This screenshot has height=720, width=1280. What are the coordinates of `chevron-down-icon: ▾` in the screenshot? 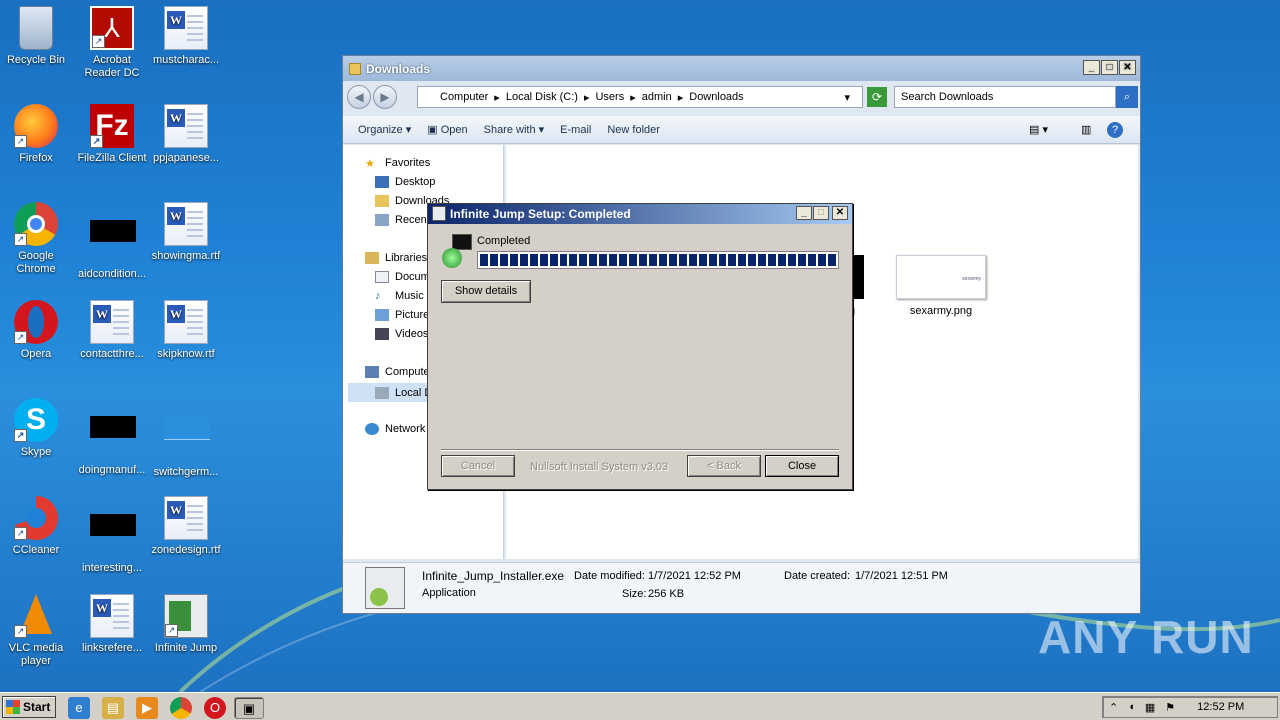 It's located at (847, 97).